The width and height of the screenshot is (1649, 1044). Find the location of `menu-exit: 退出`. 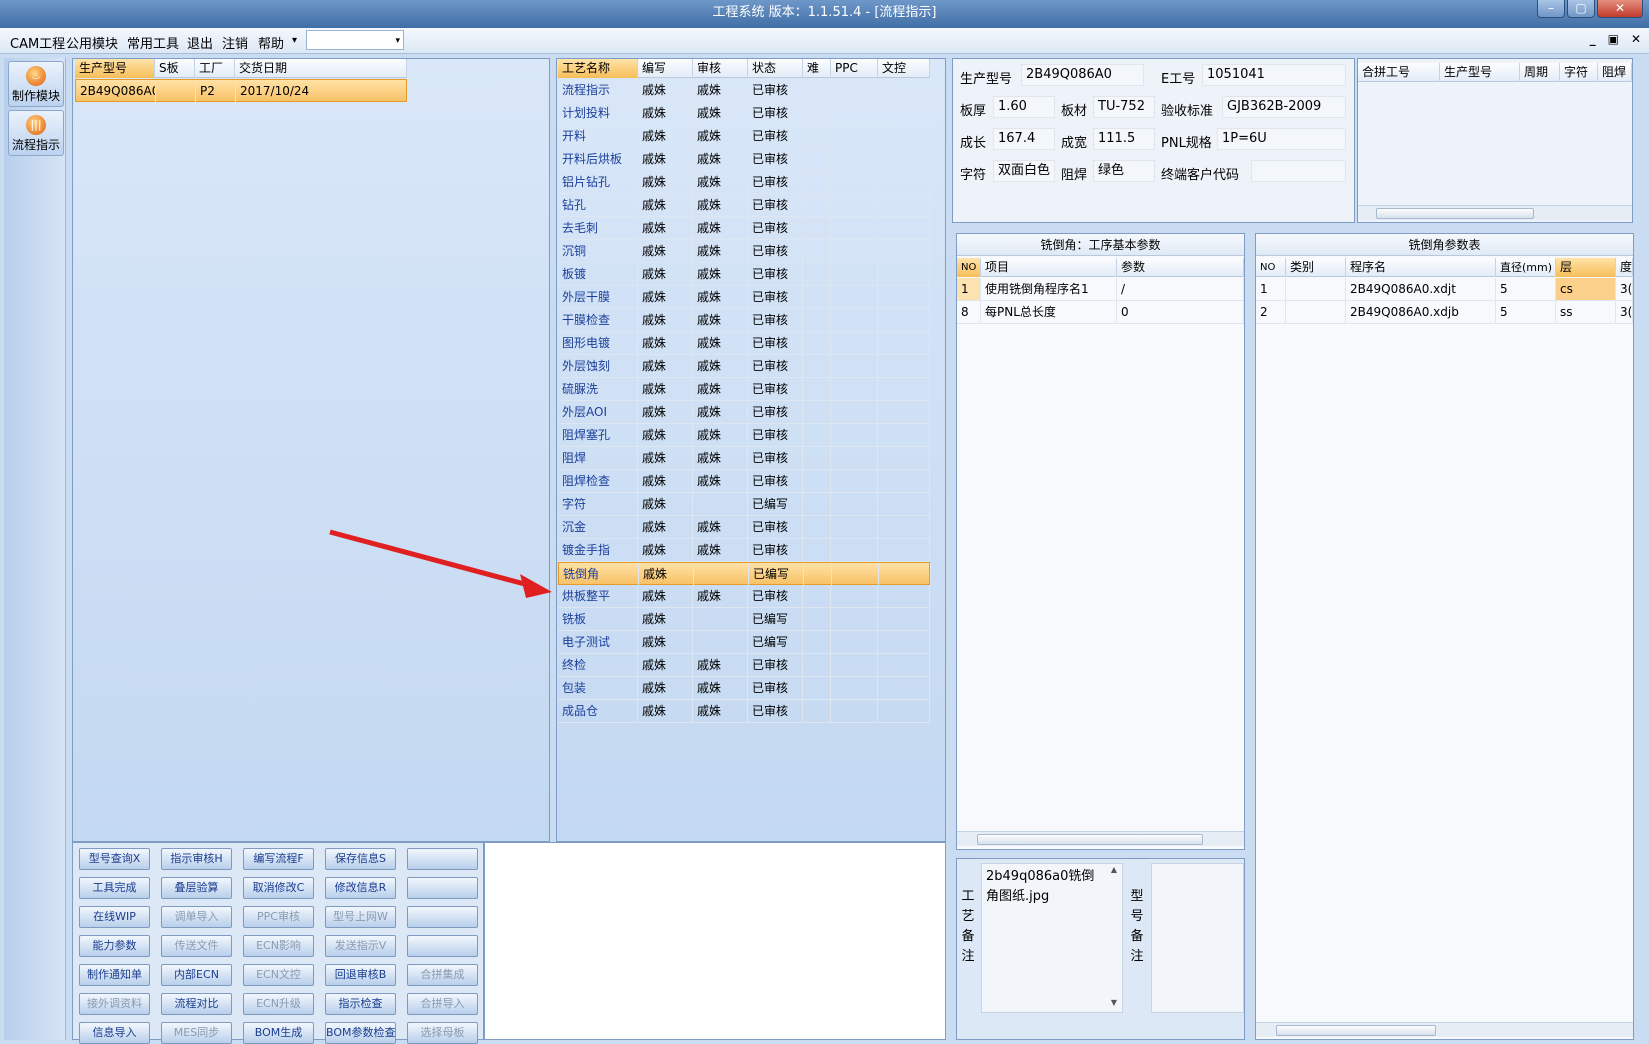

menu-exit: 退出 is located at coordinates (200, 42).